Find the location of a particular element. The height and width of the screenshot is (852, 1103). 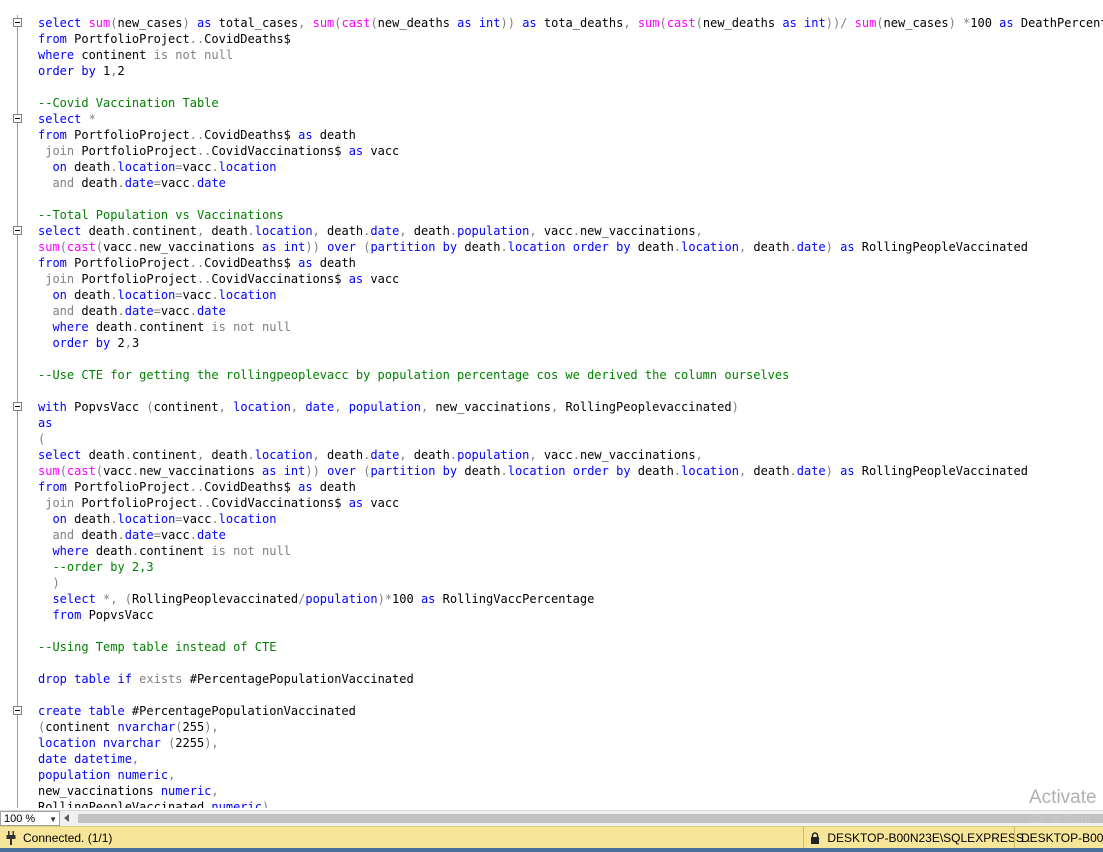

code-line: order by 1,2 is located at coordinates (551, 71).